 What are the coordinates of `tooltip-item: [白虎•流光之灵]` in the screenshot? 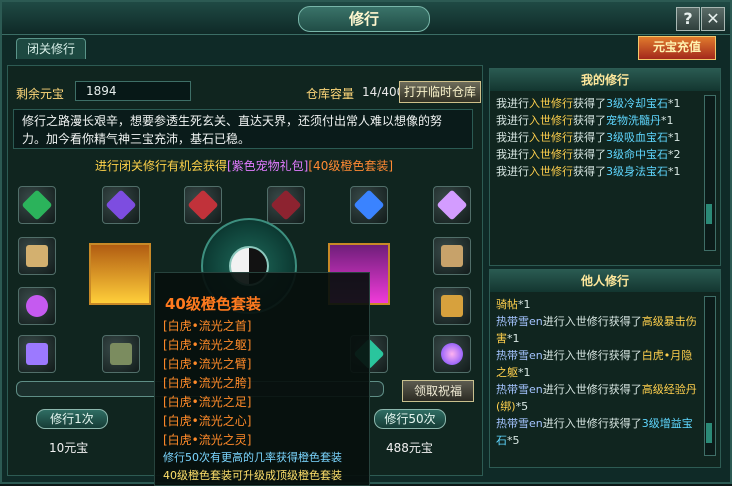 It's located at (207, 440).